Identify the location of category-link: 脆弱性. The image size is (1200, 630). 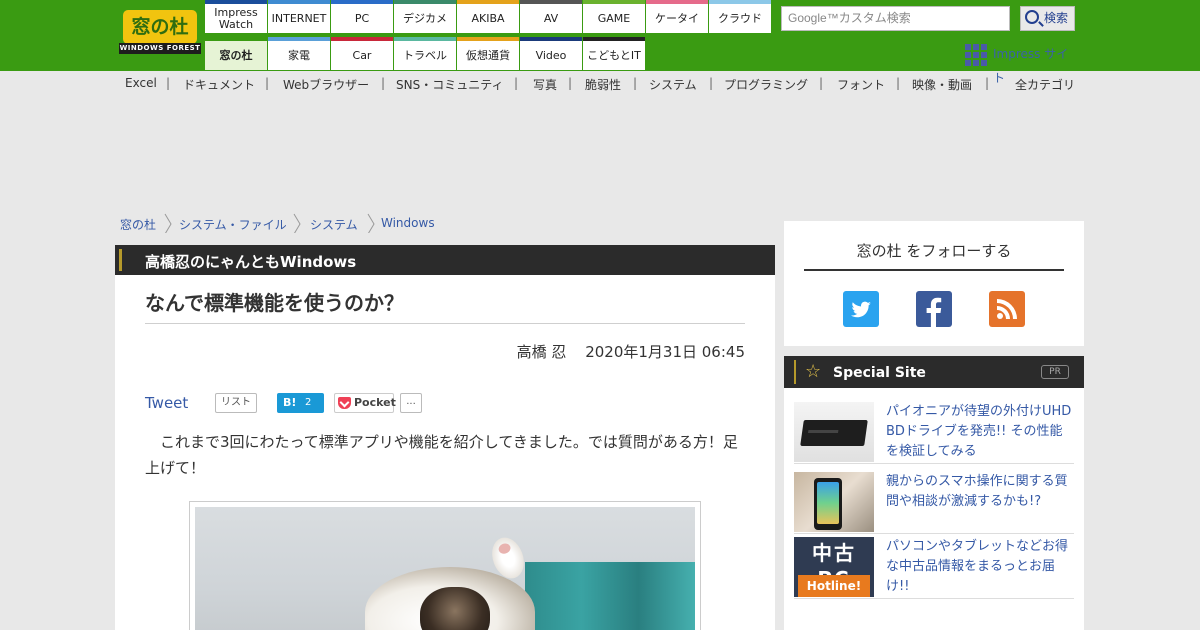
(603, 84).